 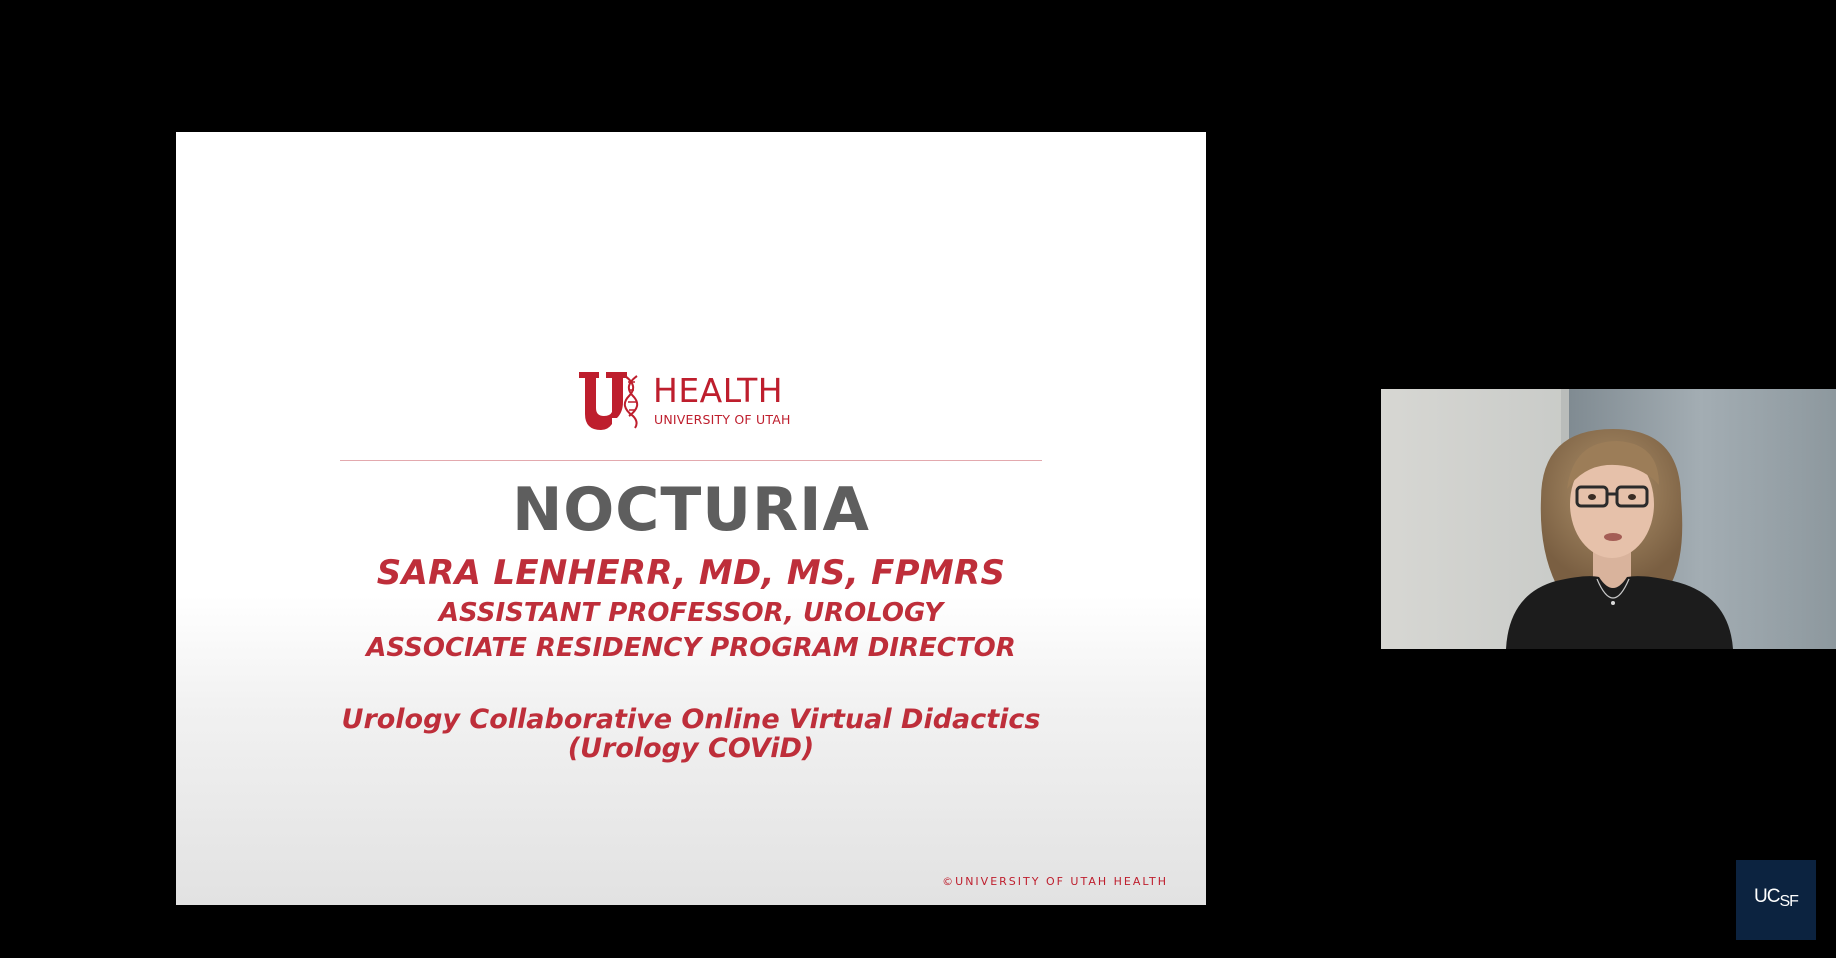 I want to click on speaker-figure, so click(x=1608, y=519).